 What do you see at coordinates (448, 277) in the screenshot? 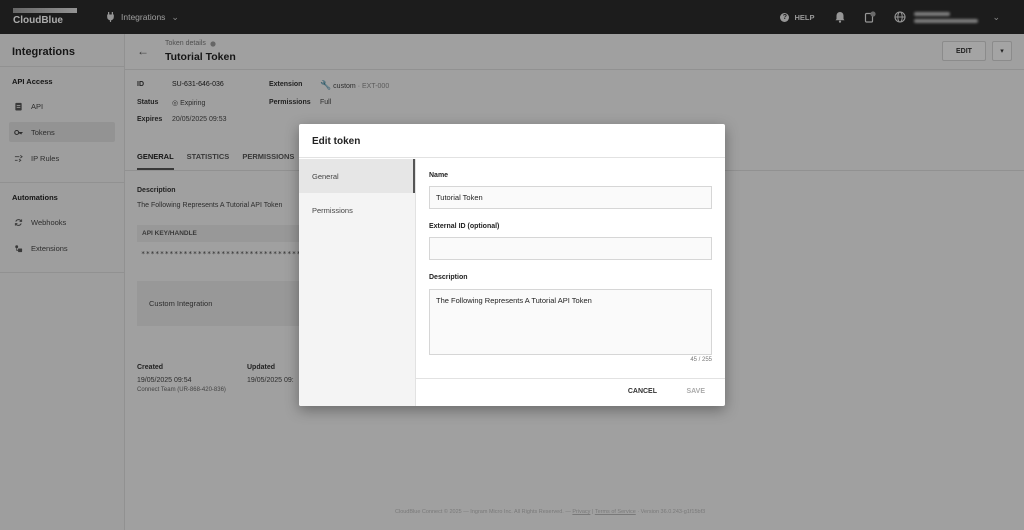
I see `description-label: Description` at bounding box center [448, 277].